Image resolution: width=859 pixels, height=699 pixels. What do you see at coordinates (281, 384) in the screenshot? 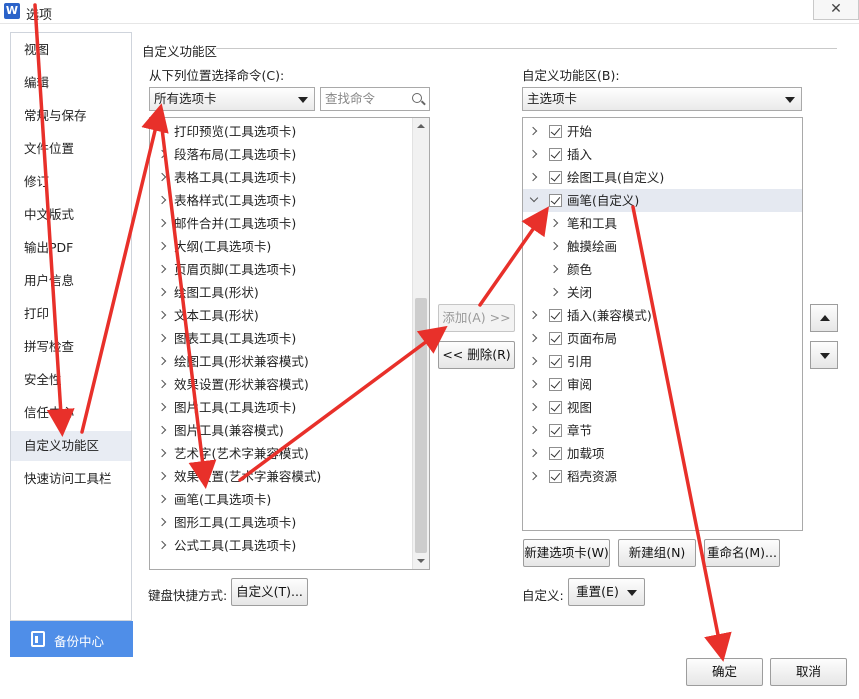
I see `list-item: 效果设置(形状兼容模式)` at bounding box center [281, 384].